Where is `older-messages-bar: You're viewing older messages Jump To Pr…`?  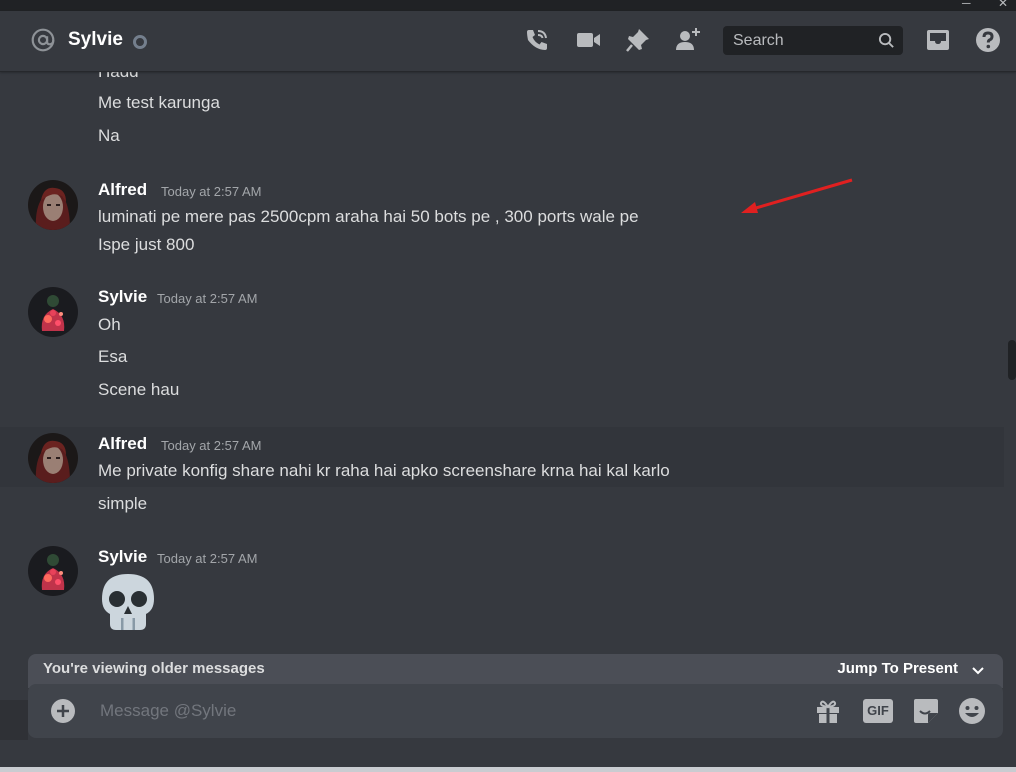
older-messages-bar: You're viewing older messages Jump To Pr… is located at coordinates (515, 671).